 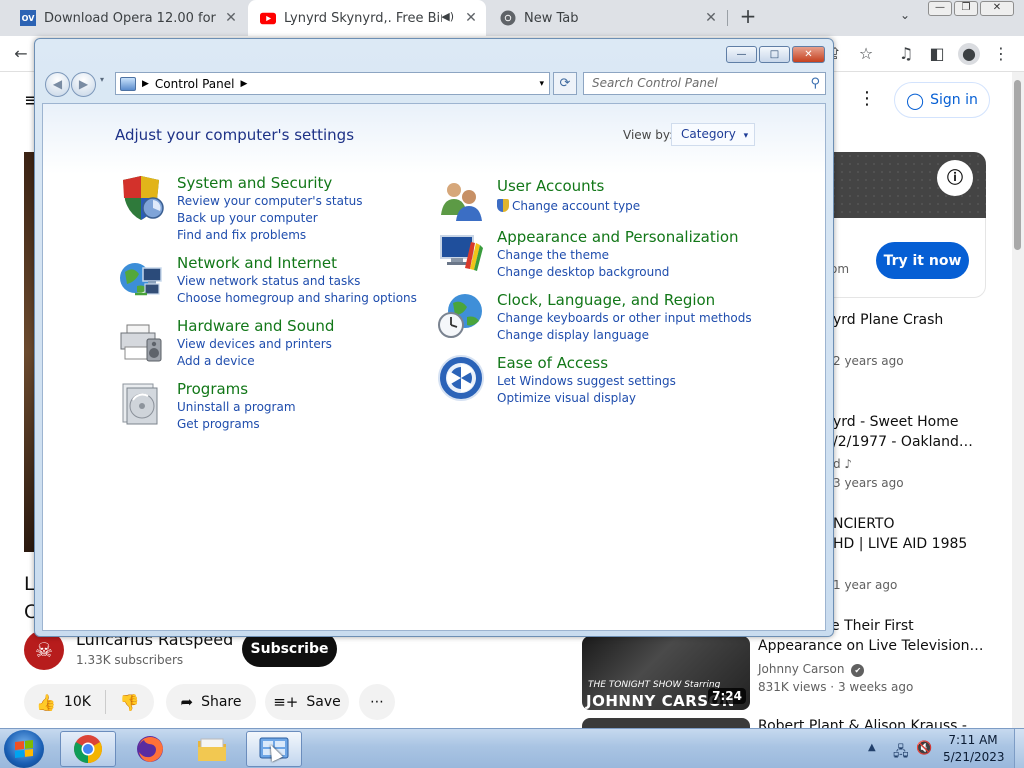 I want to click on network-internet-icon, so click(x=141, y=278).